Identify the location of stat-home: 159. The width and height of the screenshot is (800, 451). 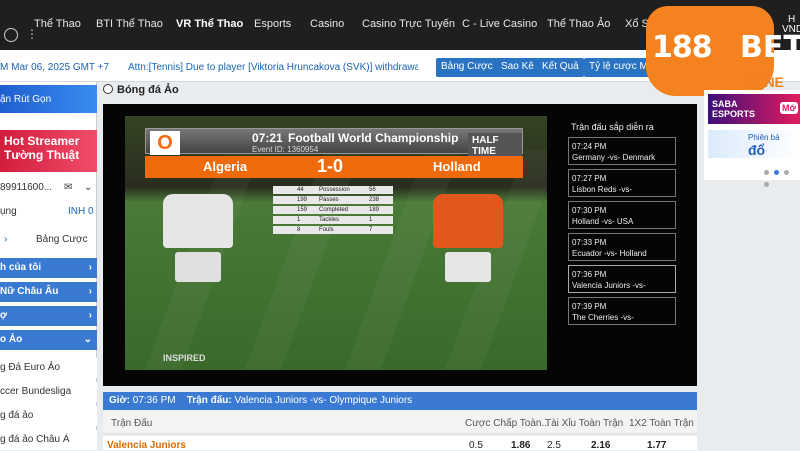
(302, 210).